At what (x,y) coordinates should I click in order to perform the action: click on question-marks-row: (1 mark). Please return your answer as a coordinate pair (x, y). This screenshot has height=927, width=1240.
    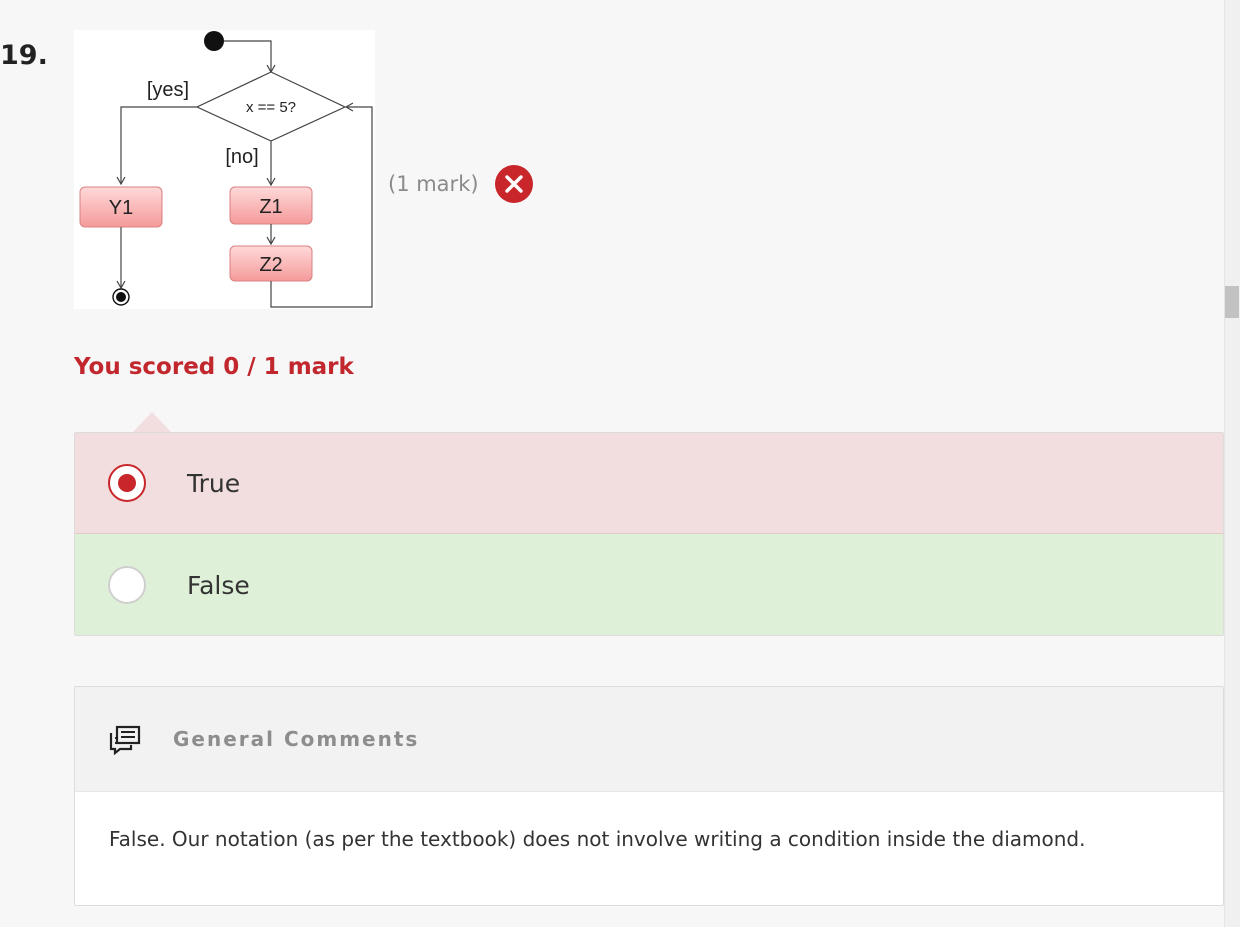
    Looking at the image, I should click on (460, 184).